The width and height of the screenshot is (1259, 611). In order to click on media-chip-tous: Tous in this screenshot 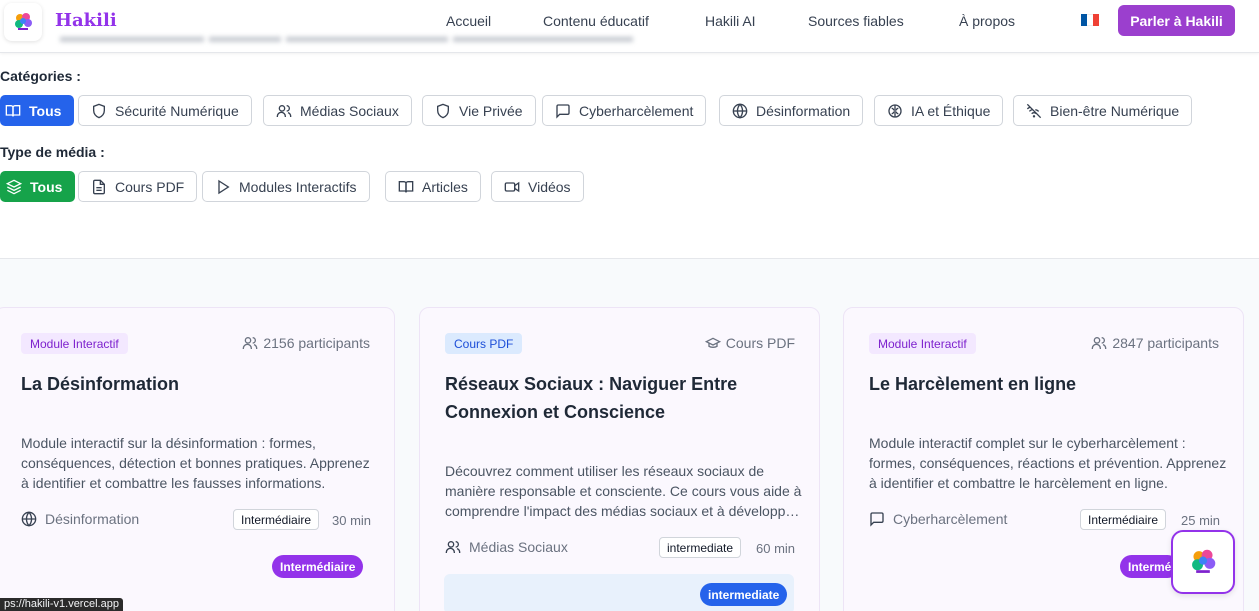, I will do `click(38, 186)`.